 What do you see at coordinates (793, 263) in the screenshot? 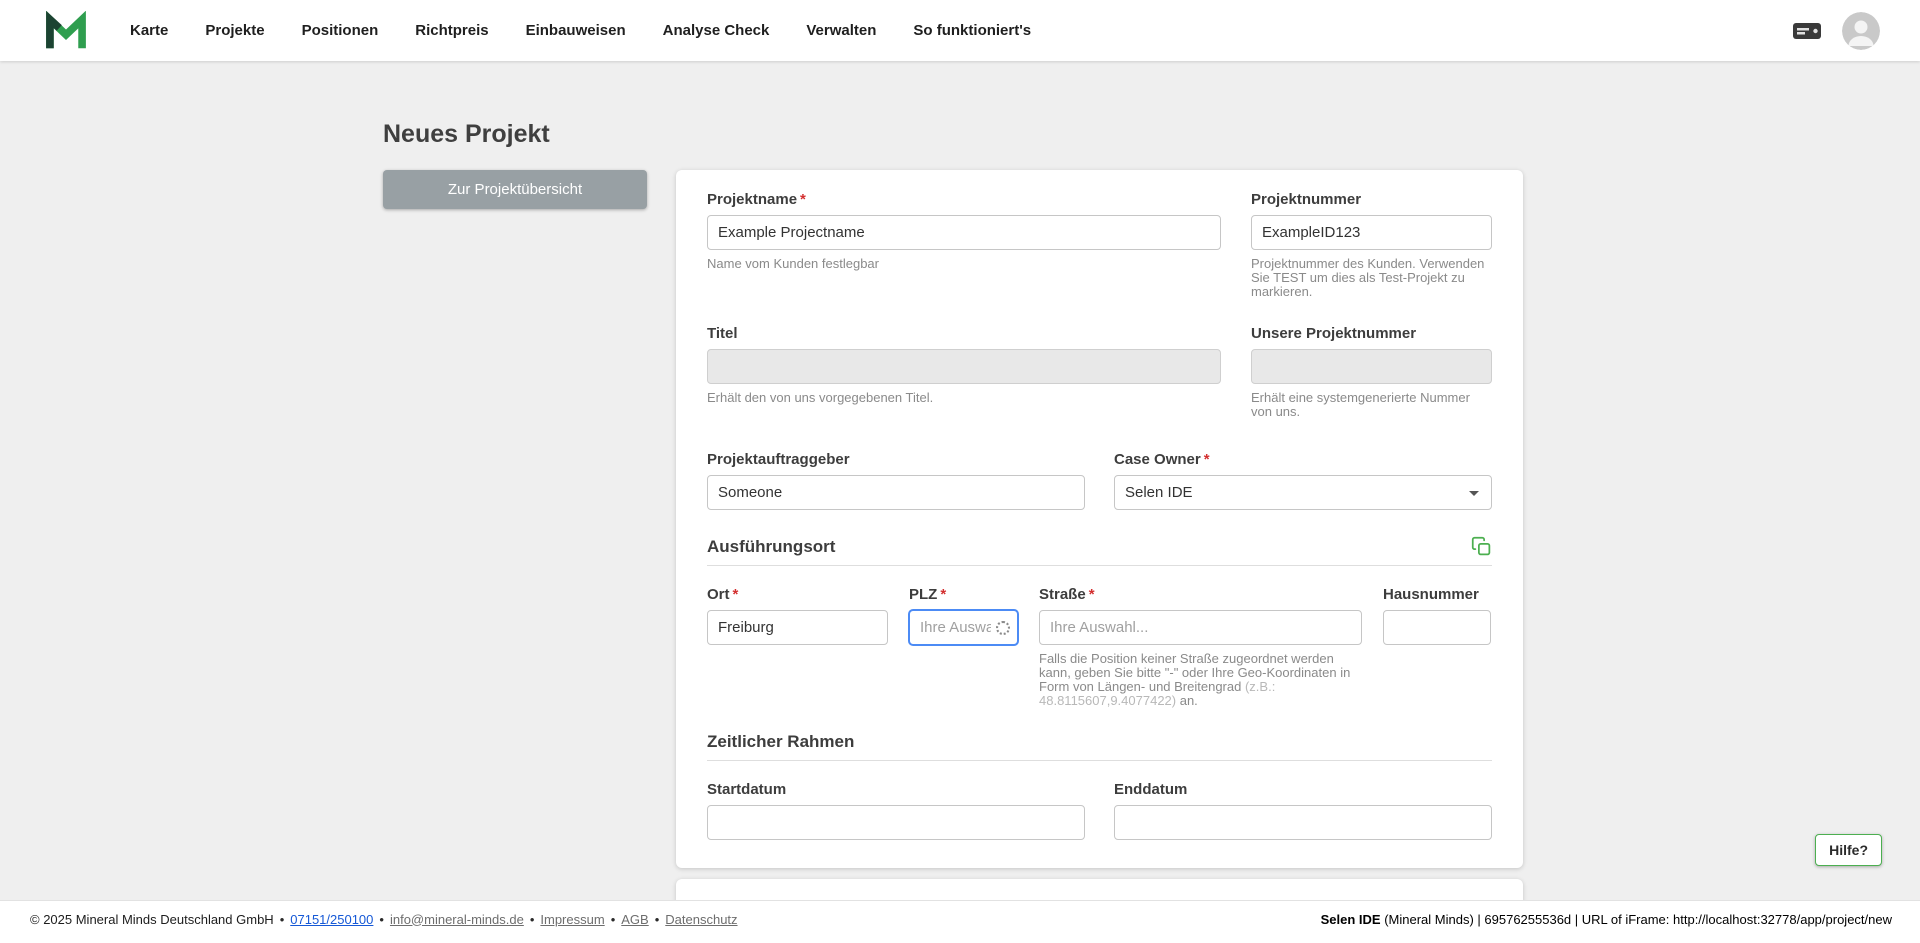
I see `projektname-helper: Name vom Kunden festlegbar` at bounding box center [793, 263].